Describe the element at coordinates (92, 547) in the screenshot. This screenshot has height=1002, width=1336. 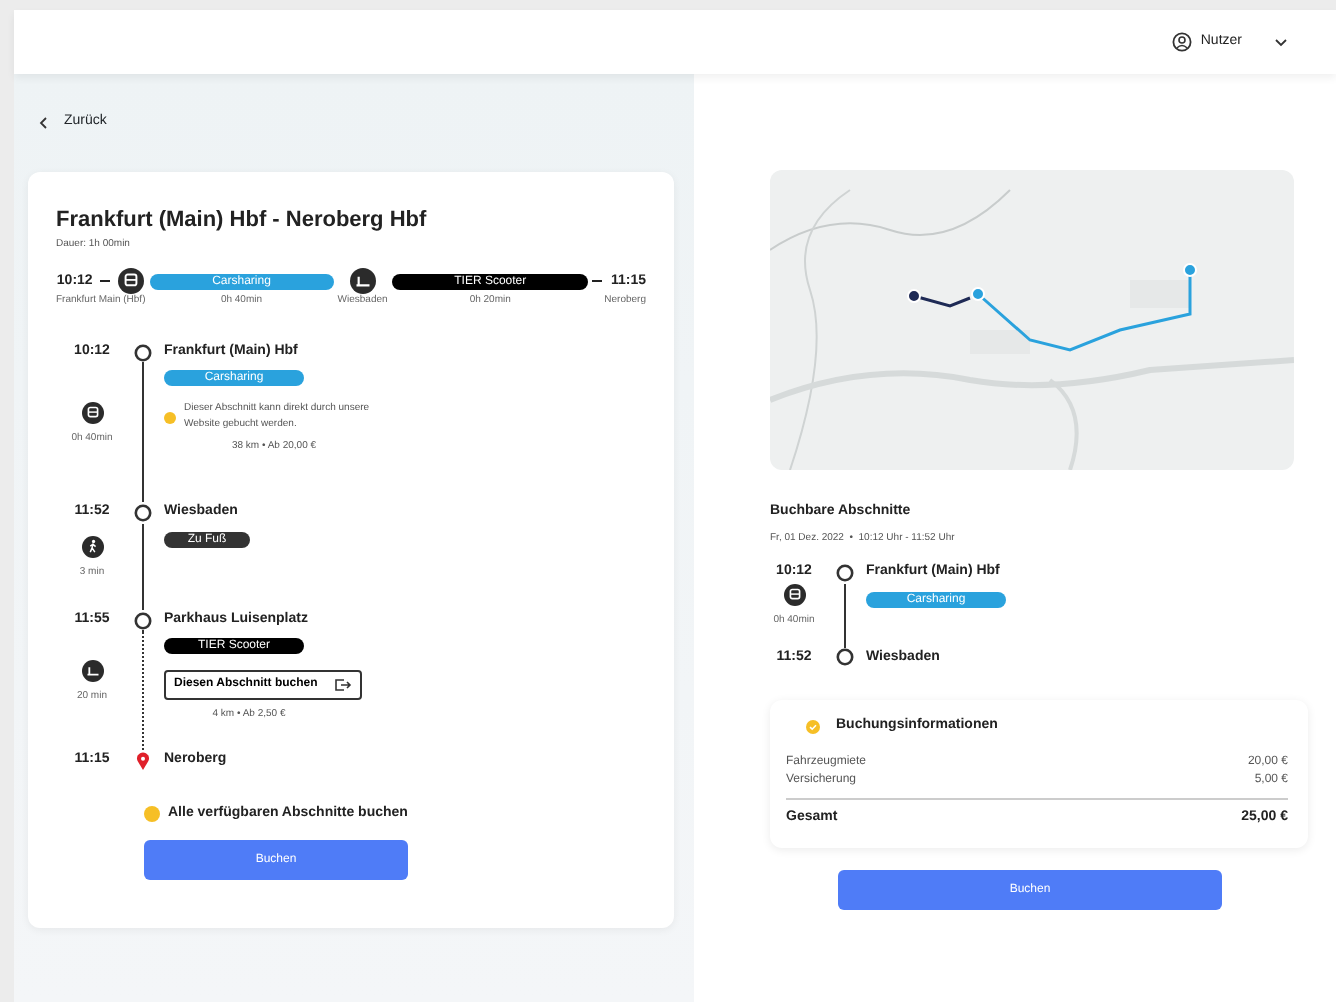
I see `walking-person-icon` at that location.